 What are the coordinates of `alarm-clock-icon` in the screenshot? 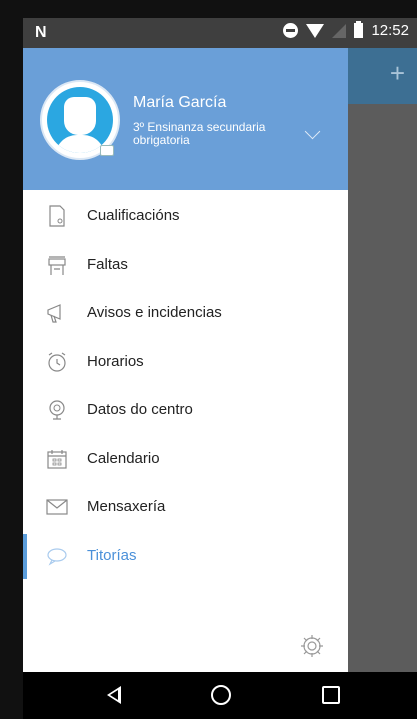 It's located at (57, 362).